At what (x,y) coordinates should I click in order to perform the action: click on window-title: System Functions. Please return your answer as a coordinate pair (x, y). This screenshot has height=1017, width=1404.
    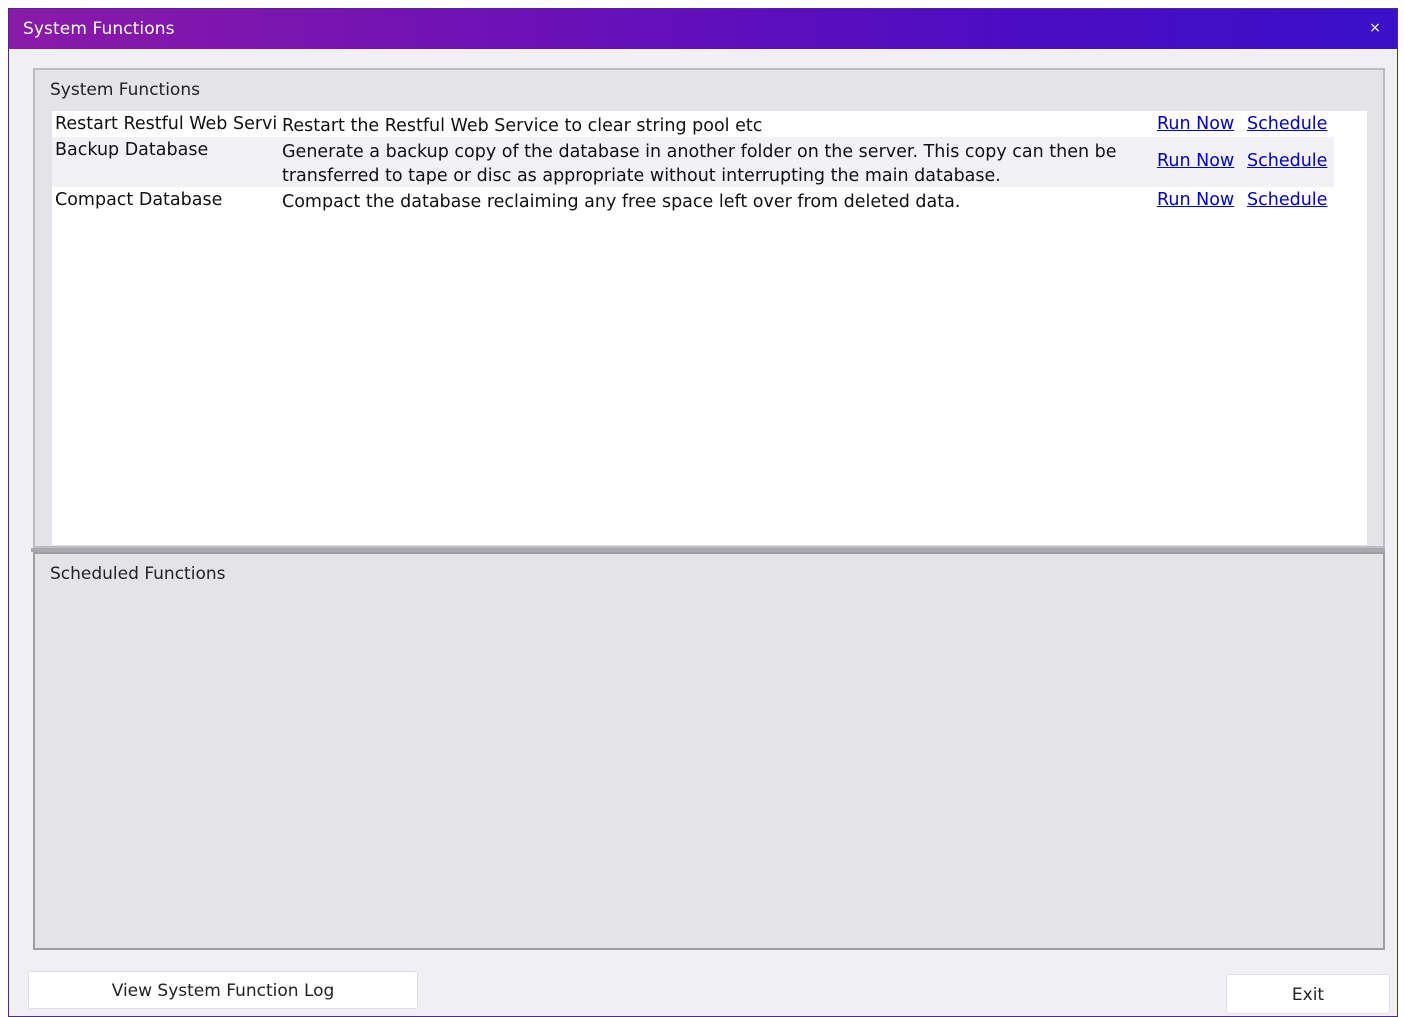
    Looking at the image, I should click on (99, 29).